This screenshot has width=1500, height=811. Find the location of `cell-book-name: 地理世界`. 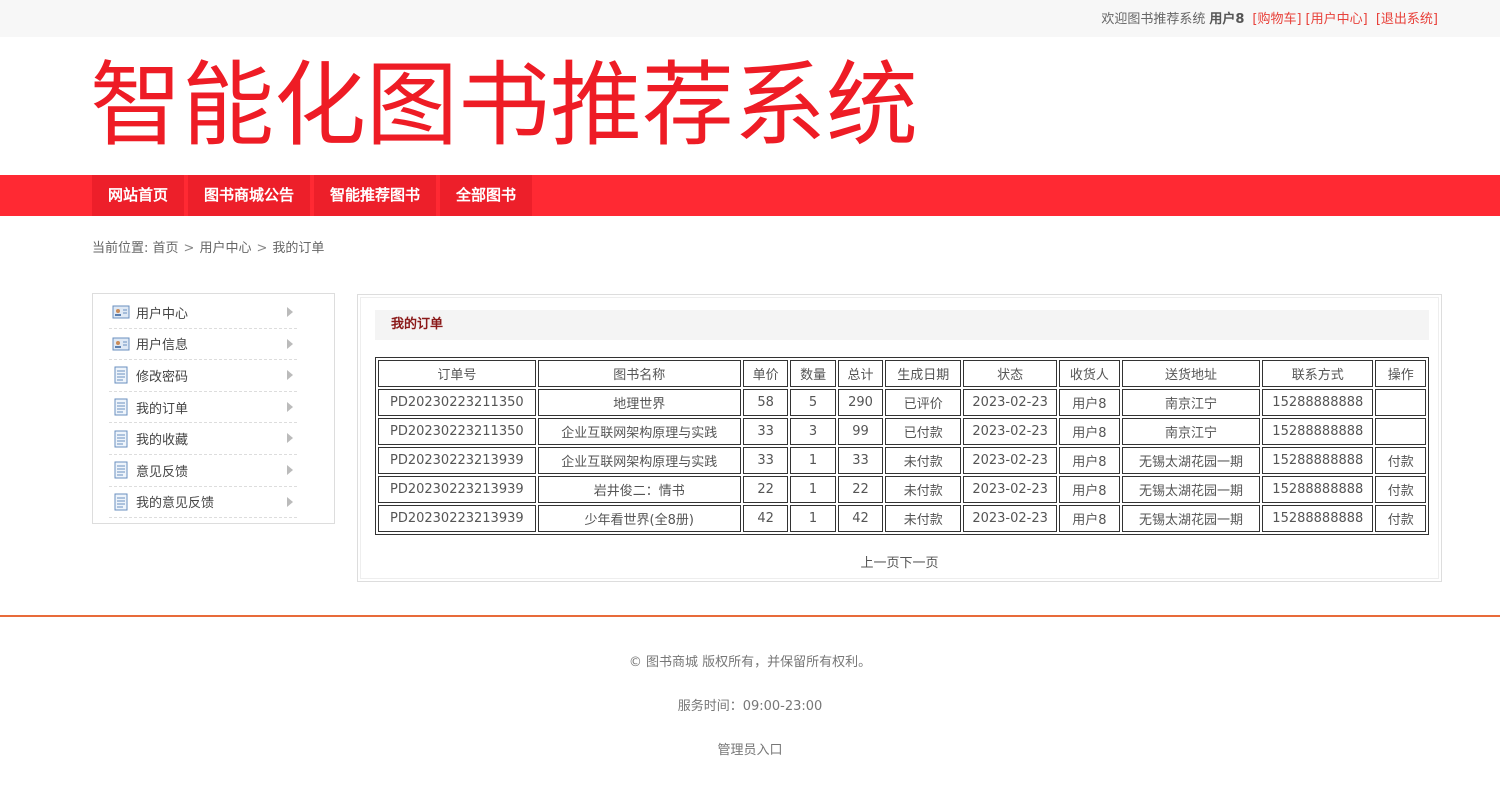

cell-book-name: 地理世界 is located at coordinates (639, 402).